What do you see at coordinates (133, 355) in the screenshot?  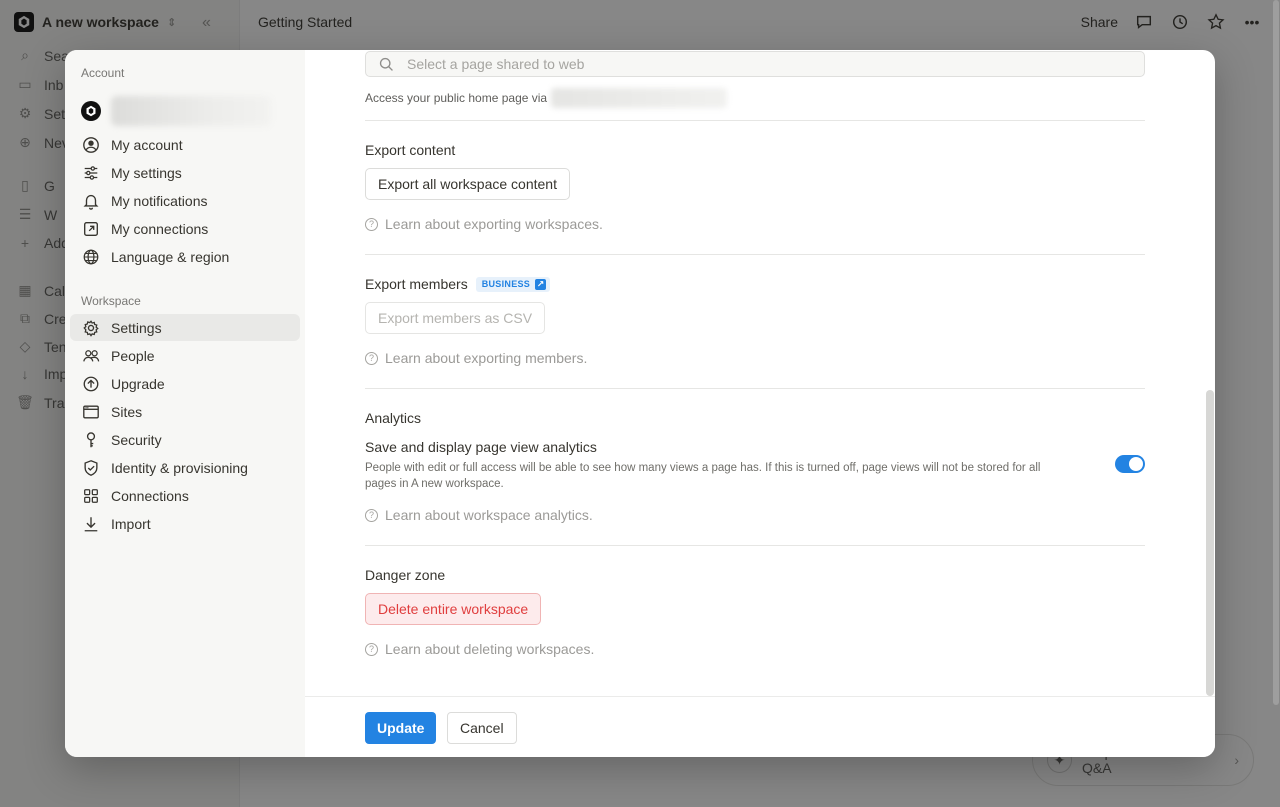 I see `sidebar-item-label: People` at bounding box center [133, 355].